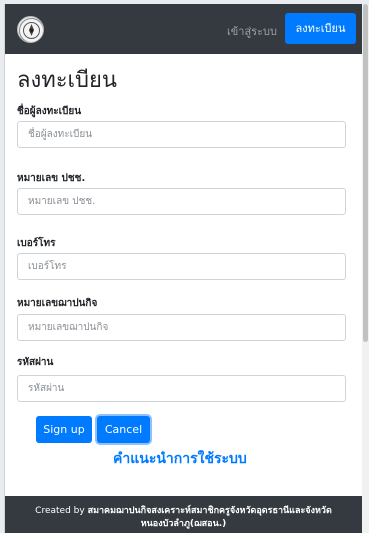 The height and width of the screenshot is (533, 369). Describe the element at coordinates (183, 524) in the screenshot. I see `footer-org-line-2: หนองบัวลำภู(ฌสอน.)` at that location.